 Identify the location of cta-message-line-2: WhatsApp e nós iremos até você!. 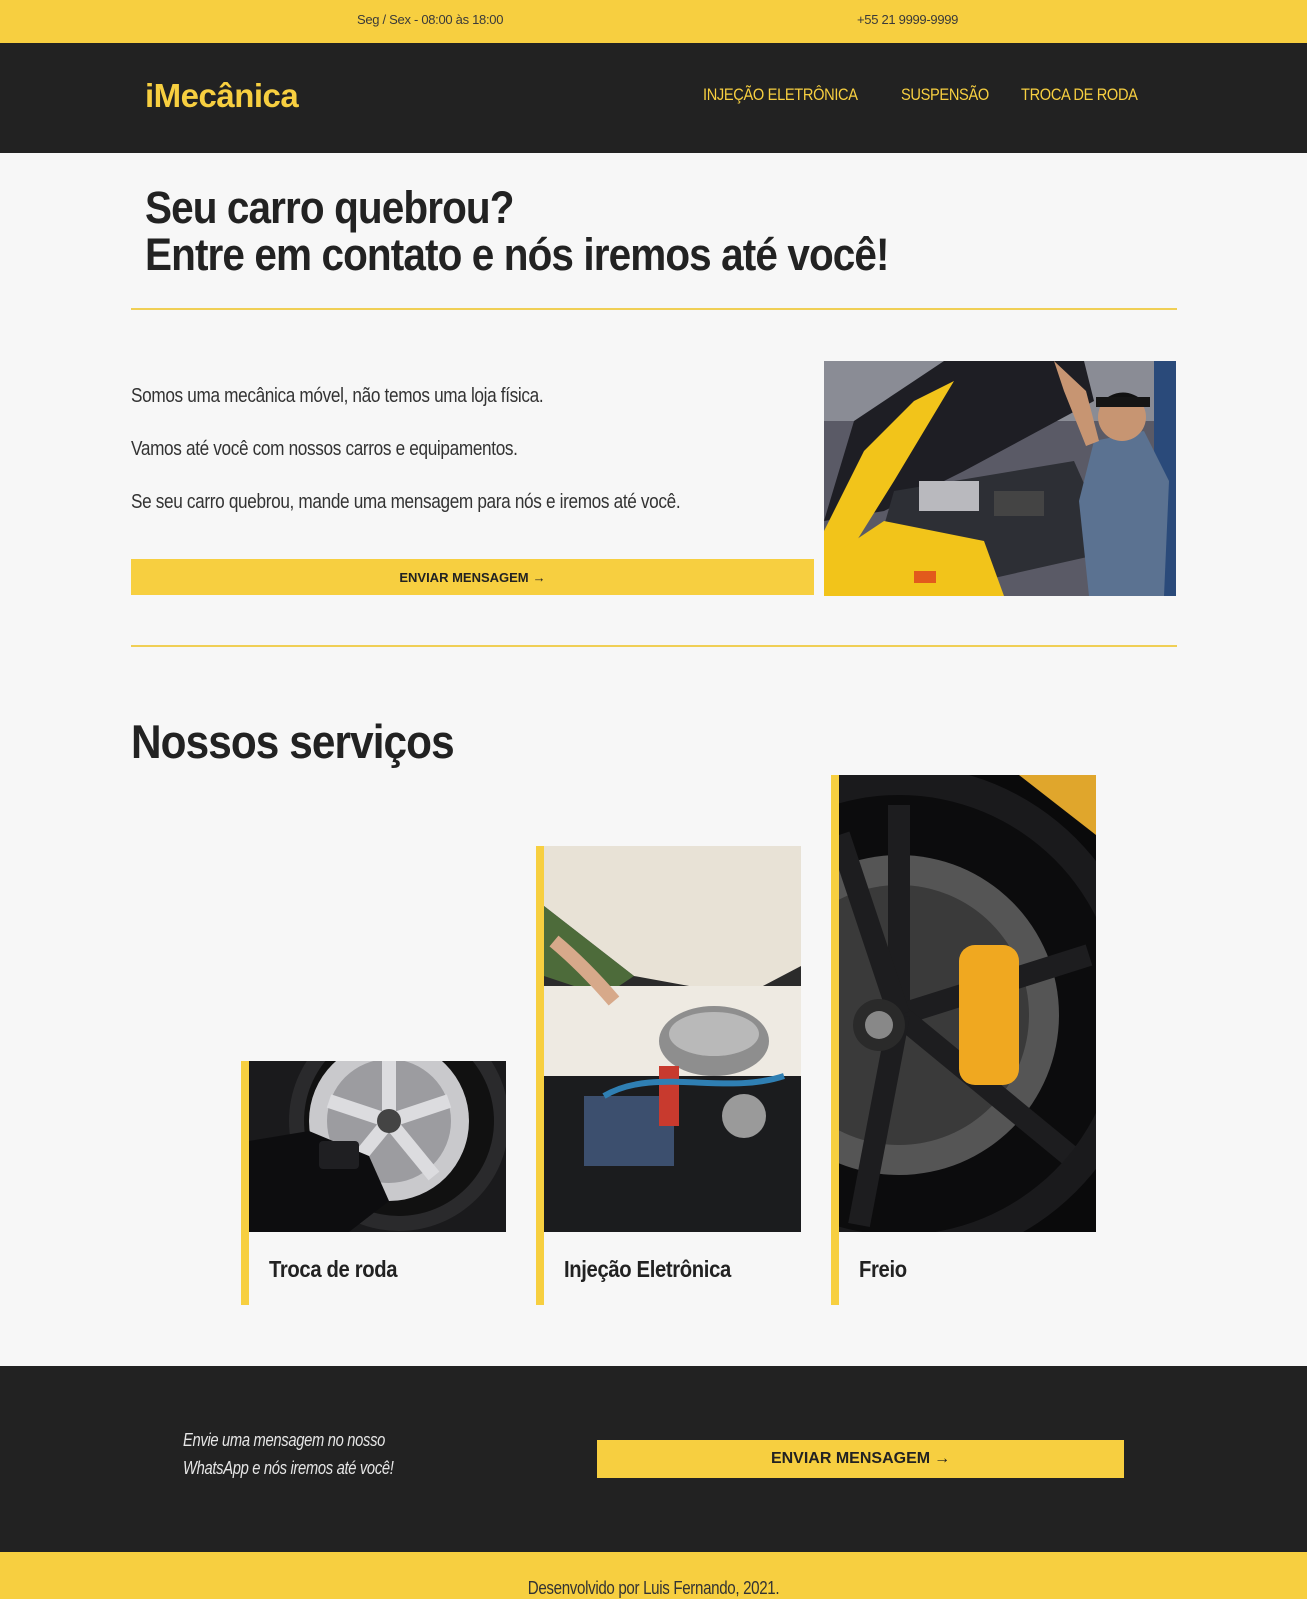
(288, 1468).